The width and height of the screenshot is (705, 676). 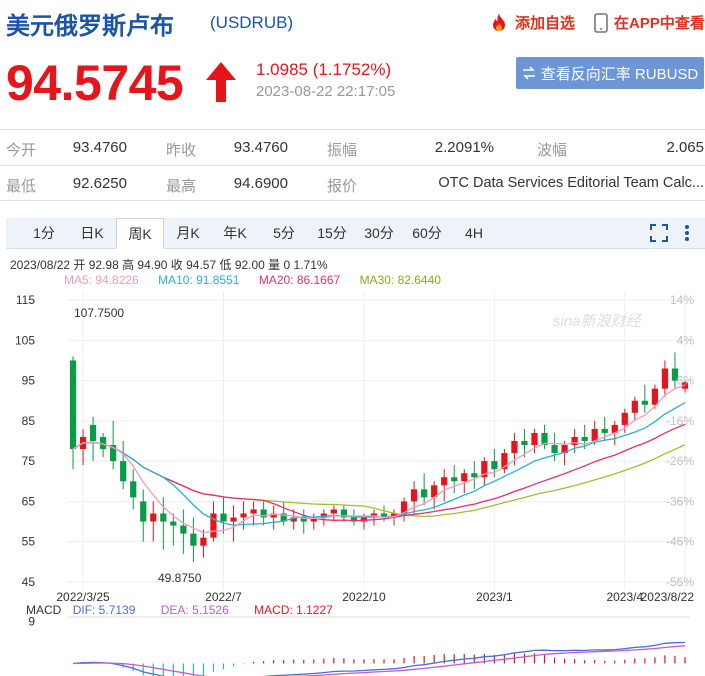 What do you see at coordinates (223, 597) in the screenshot?
I see `x-tick-label: 2022/7` at bounding box center [223, 597].